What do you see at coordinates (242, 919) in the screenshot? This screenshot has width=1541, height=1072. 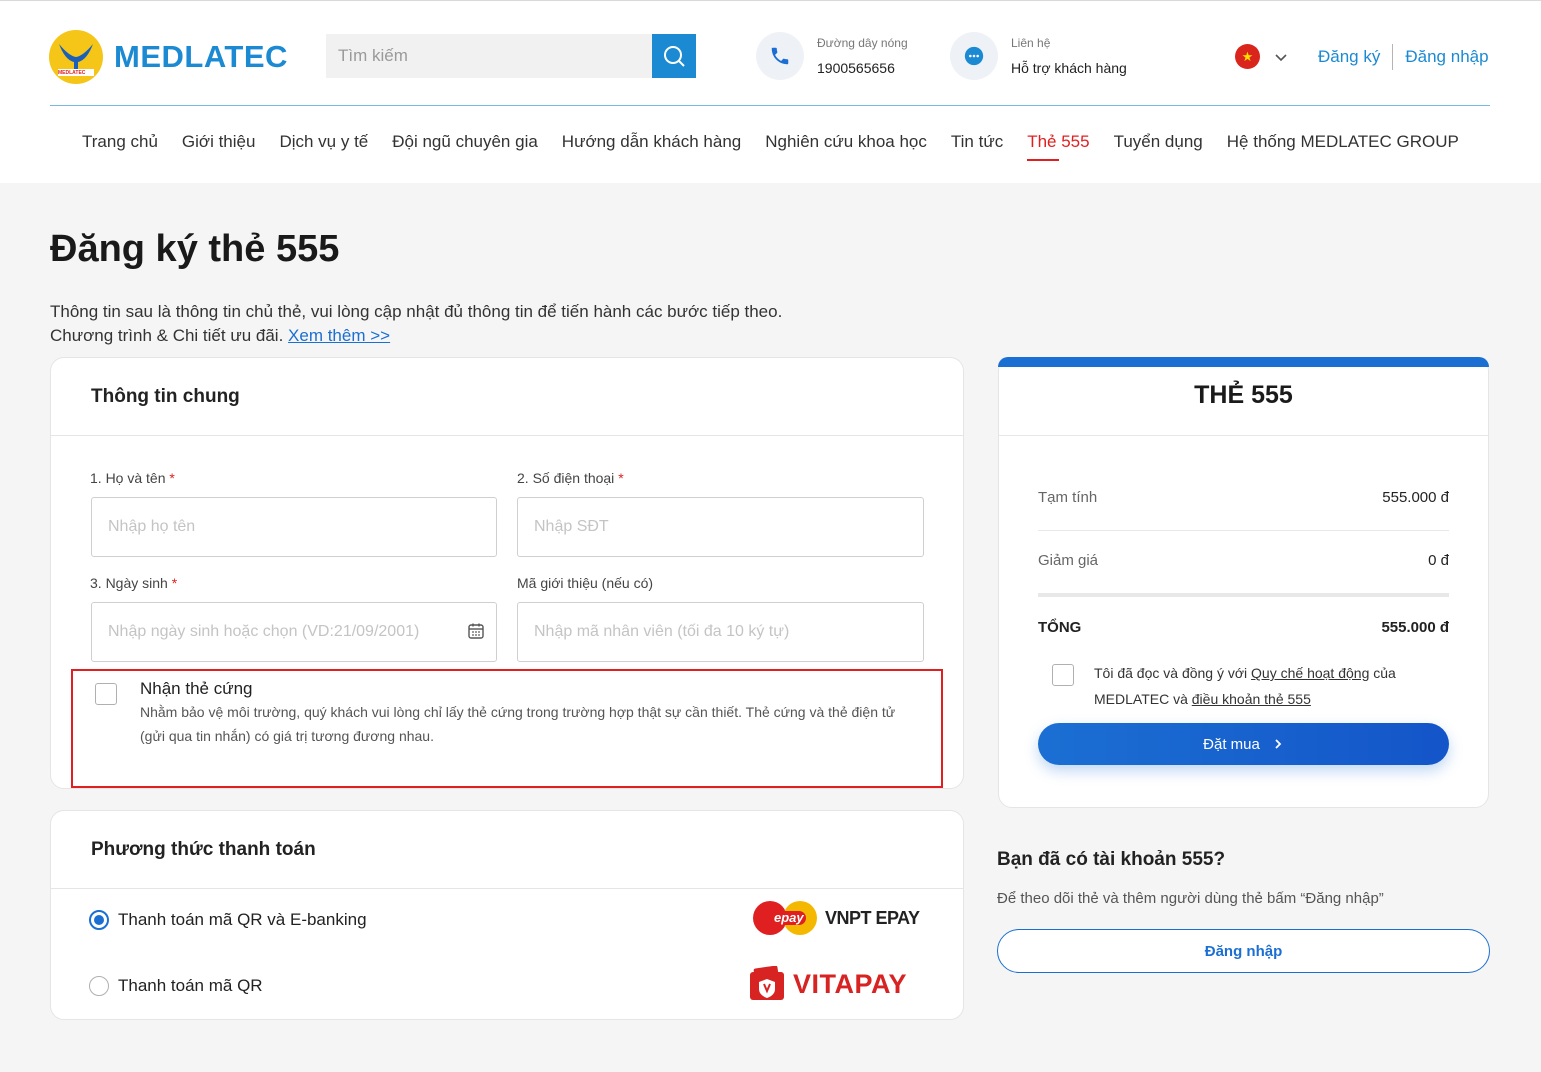 I see `payment-option-label: Thanh toán mã QR và E-banking` at bounding box center [242, 919].